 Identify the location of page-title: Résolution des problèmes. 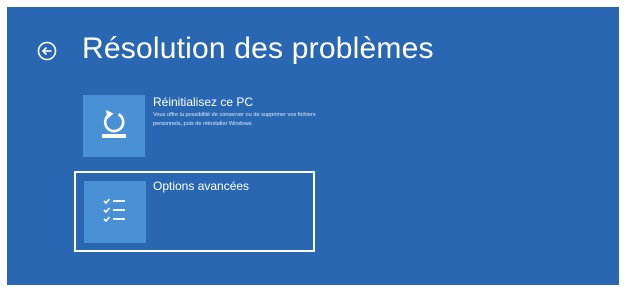
(258, 48).